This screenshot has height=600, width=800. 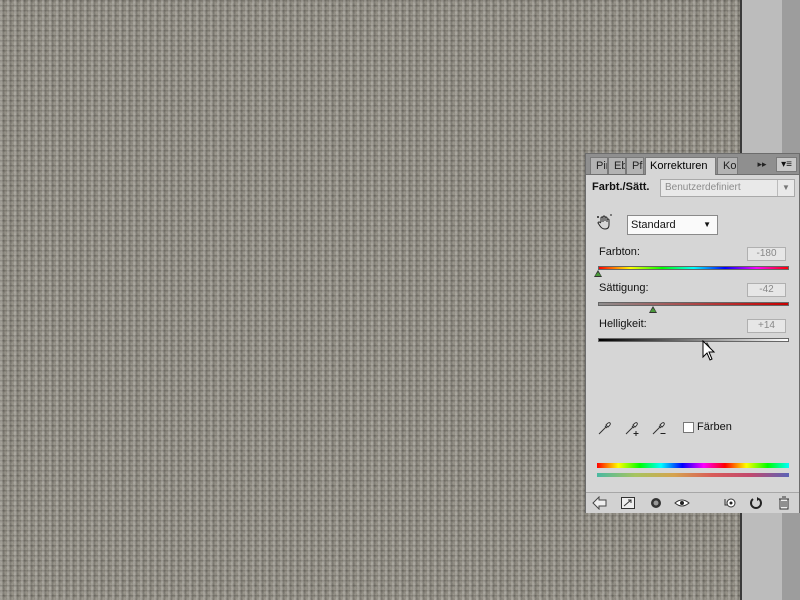 What do you see at coordinates (707, 224) in the screenshot?
I see `caret-down-icon: ▼` at bounding box center [707, 224].